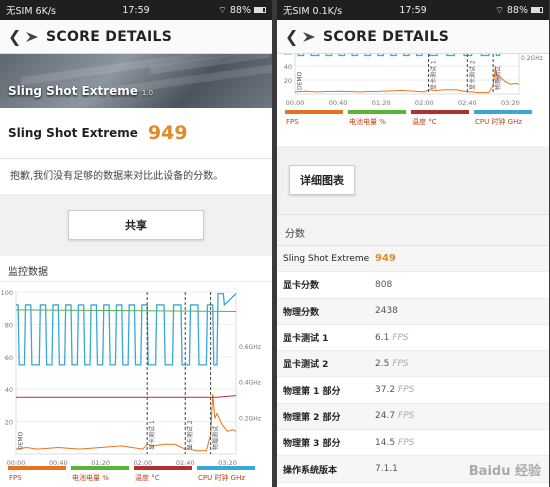  What do you see at coordinates (16, 463) in the screenshot?
I see `x-tick-label: 00:00` at bounding box center [16, 463].